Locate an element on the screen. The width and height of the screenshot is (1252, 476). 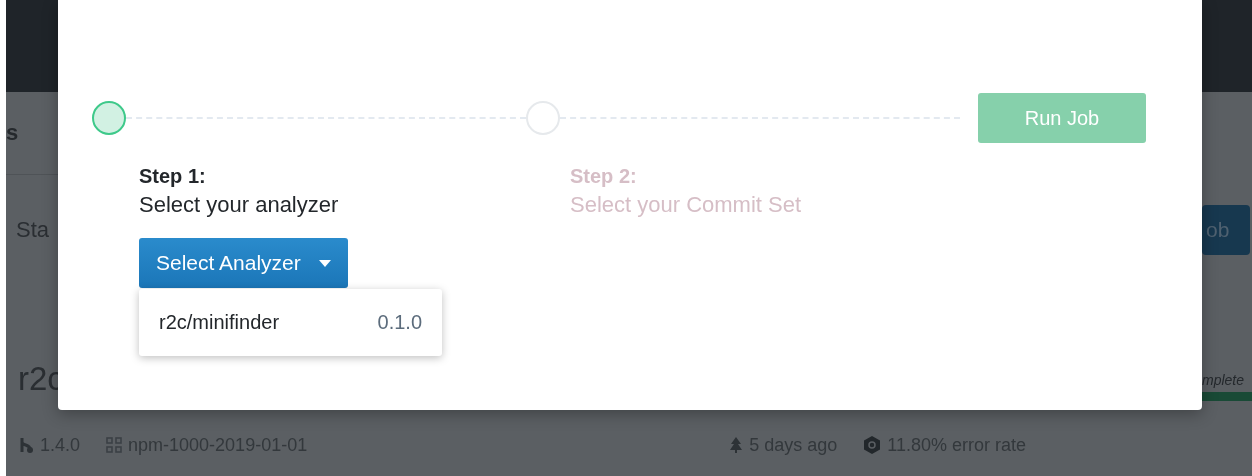
grid-icon is located at coordinates (114, 445).